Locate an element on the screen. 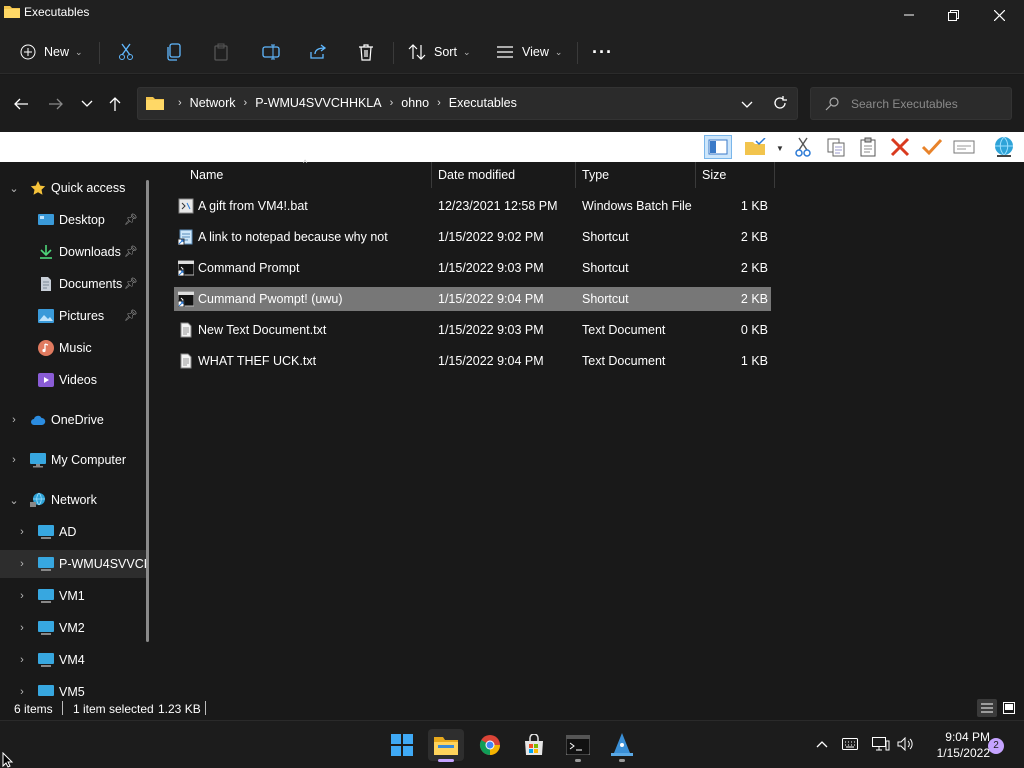 This screenshot has width=1024, height=768. sort-button: Sort ⌄ is located at coordinates (439, 52).